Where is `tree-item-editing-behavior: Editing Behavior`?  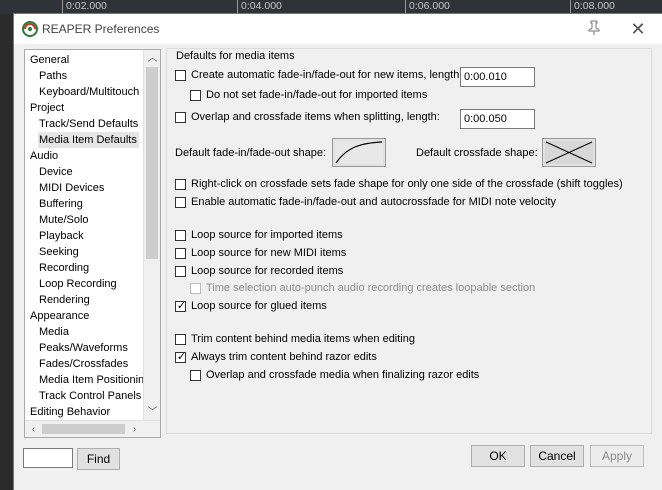
tree-item-editing-behavior: Editing Behavior is located at coordinates (70, 412).